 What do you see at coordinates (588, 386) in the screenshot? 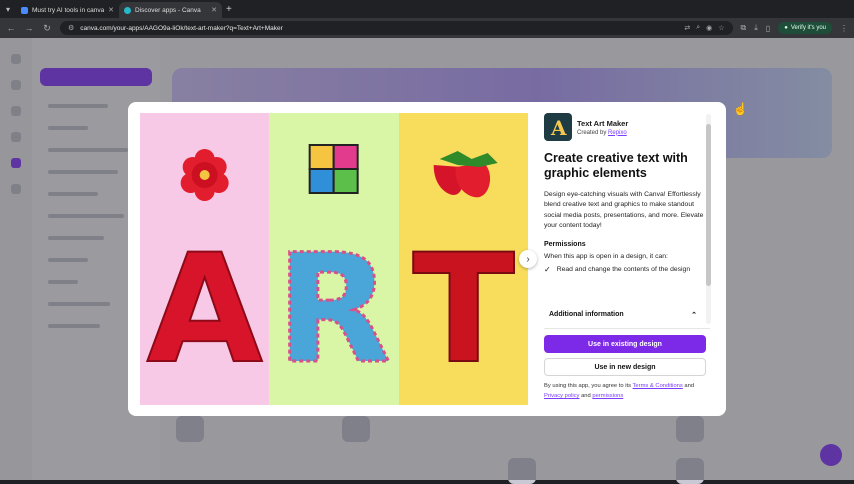
I see `legal-prefix: By using this app, you agree to its` at bounding box center [588, 386].